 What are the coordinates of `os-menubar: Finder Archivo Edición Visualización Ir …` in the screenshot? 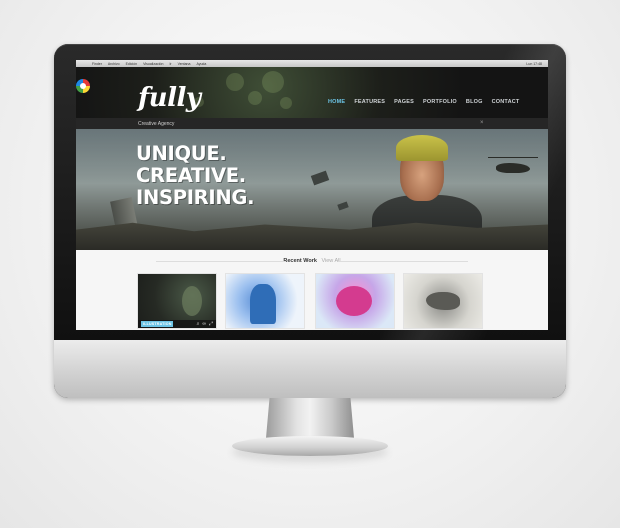 It's located at (312, 63).